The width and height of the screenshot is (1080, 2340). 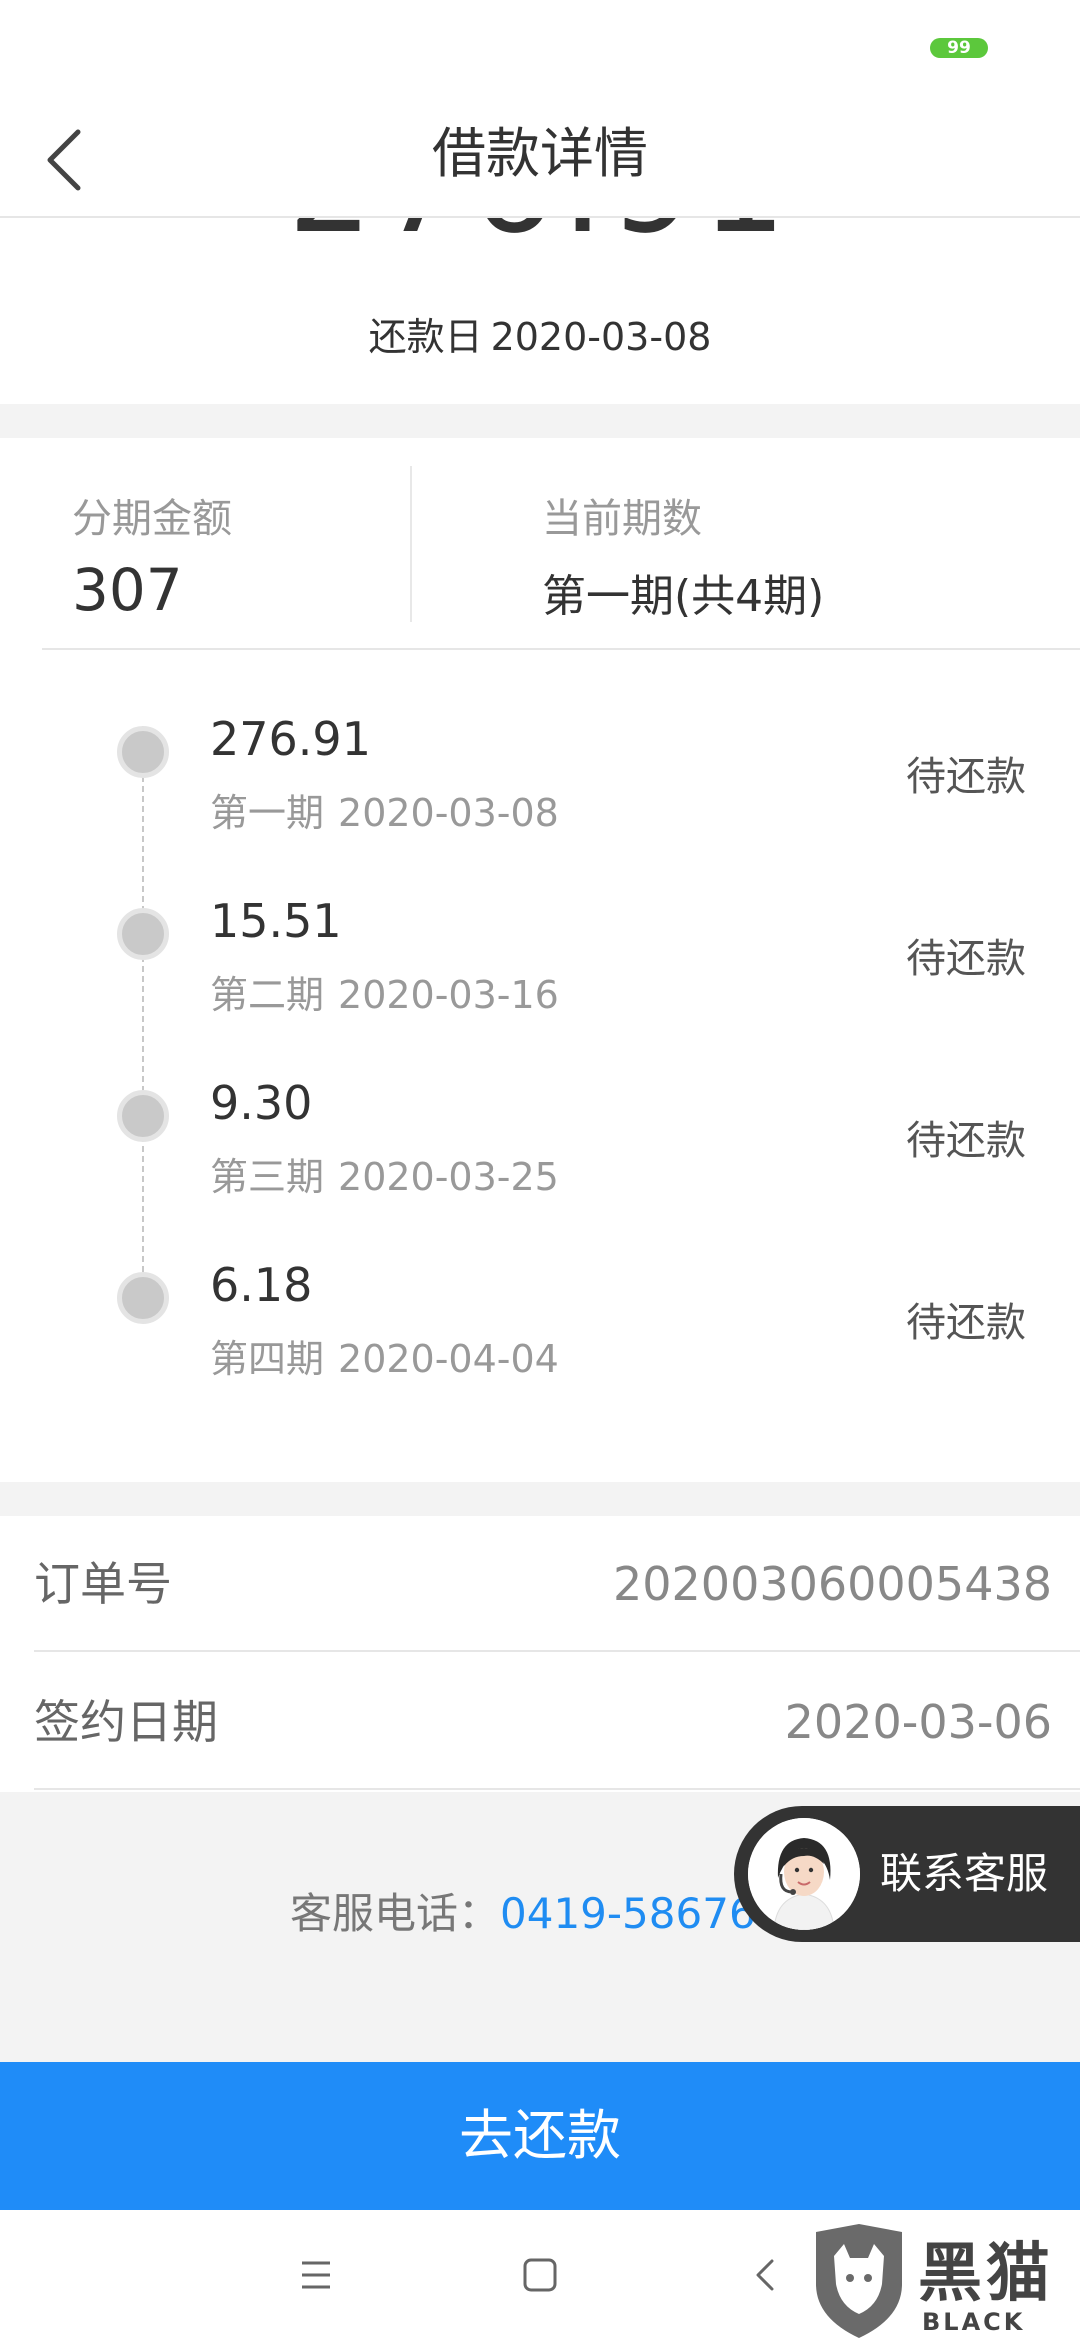 I want to click on period-date: 2020-03-16, so click(x=448, y=995).